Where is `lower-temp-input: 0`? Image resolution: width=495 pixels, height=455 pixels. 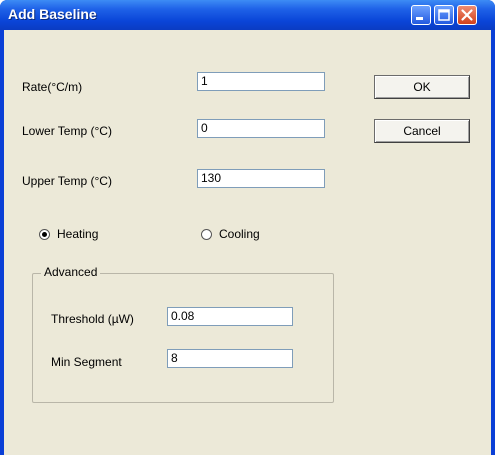
lower-temp-input: 0 is located at coordinates (261, 128).